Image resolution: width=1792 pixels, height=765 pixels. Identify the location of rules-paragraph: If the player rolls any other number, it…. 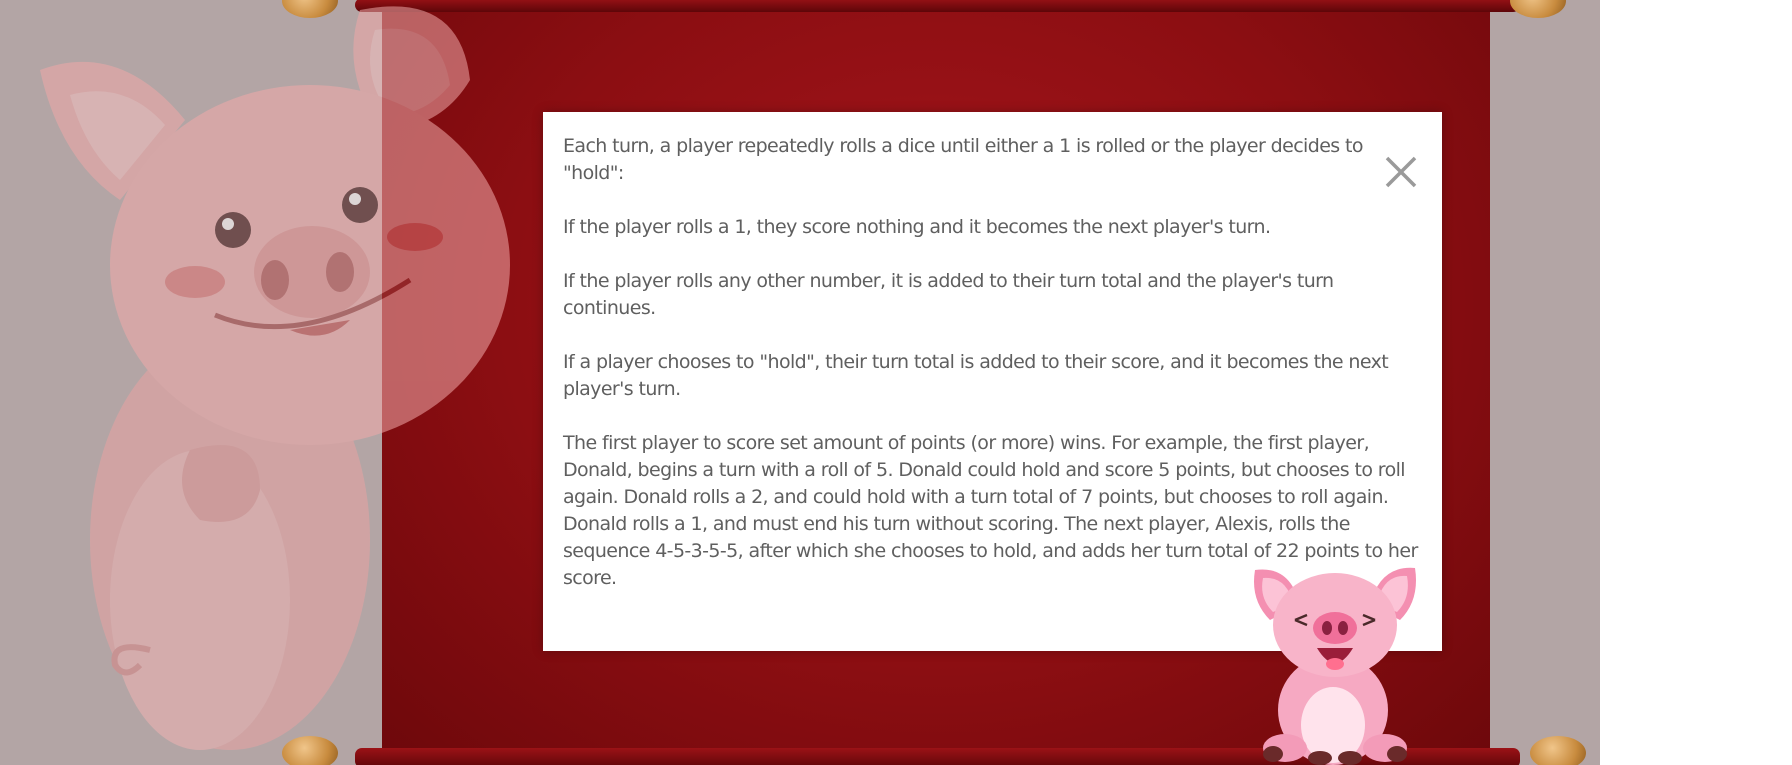
(948, 294).